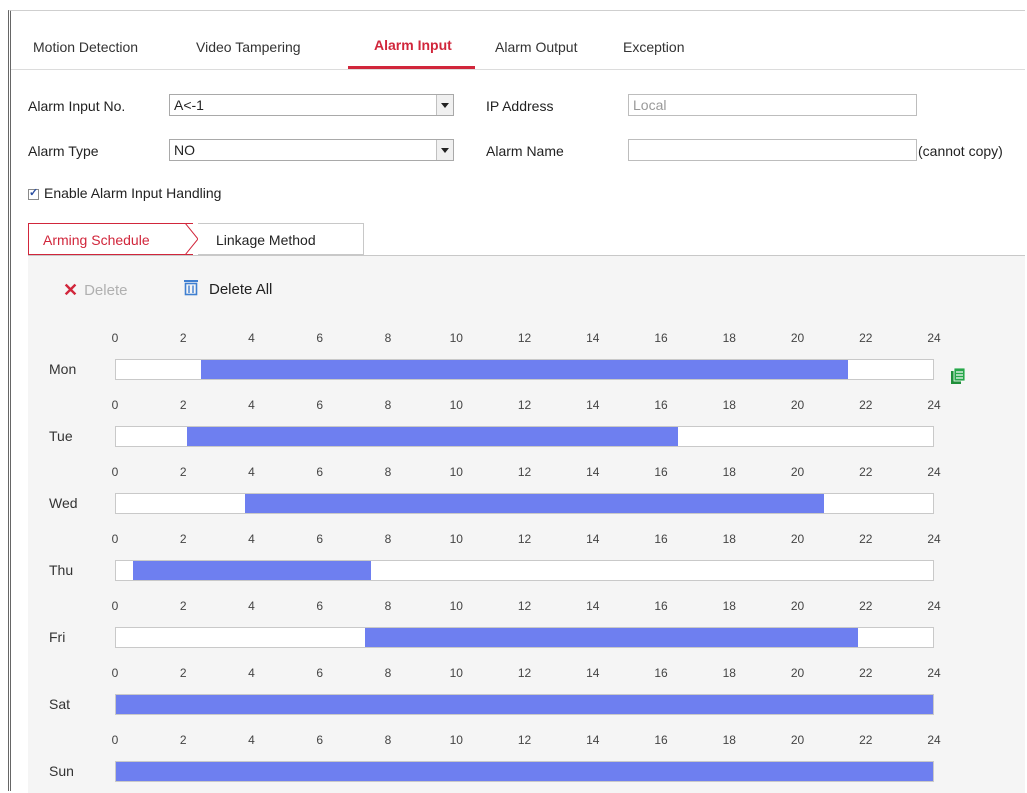 This screenshot has height=793, width=1027. Describe the element at coordinates (248, 47) in the screenshot. I see `tab-video-tampering: Video Tampering` at that location.